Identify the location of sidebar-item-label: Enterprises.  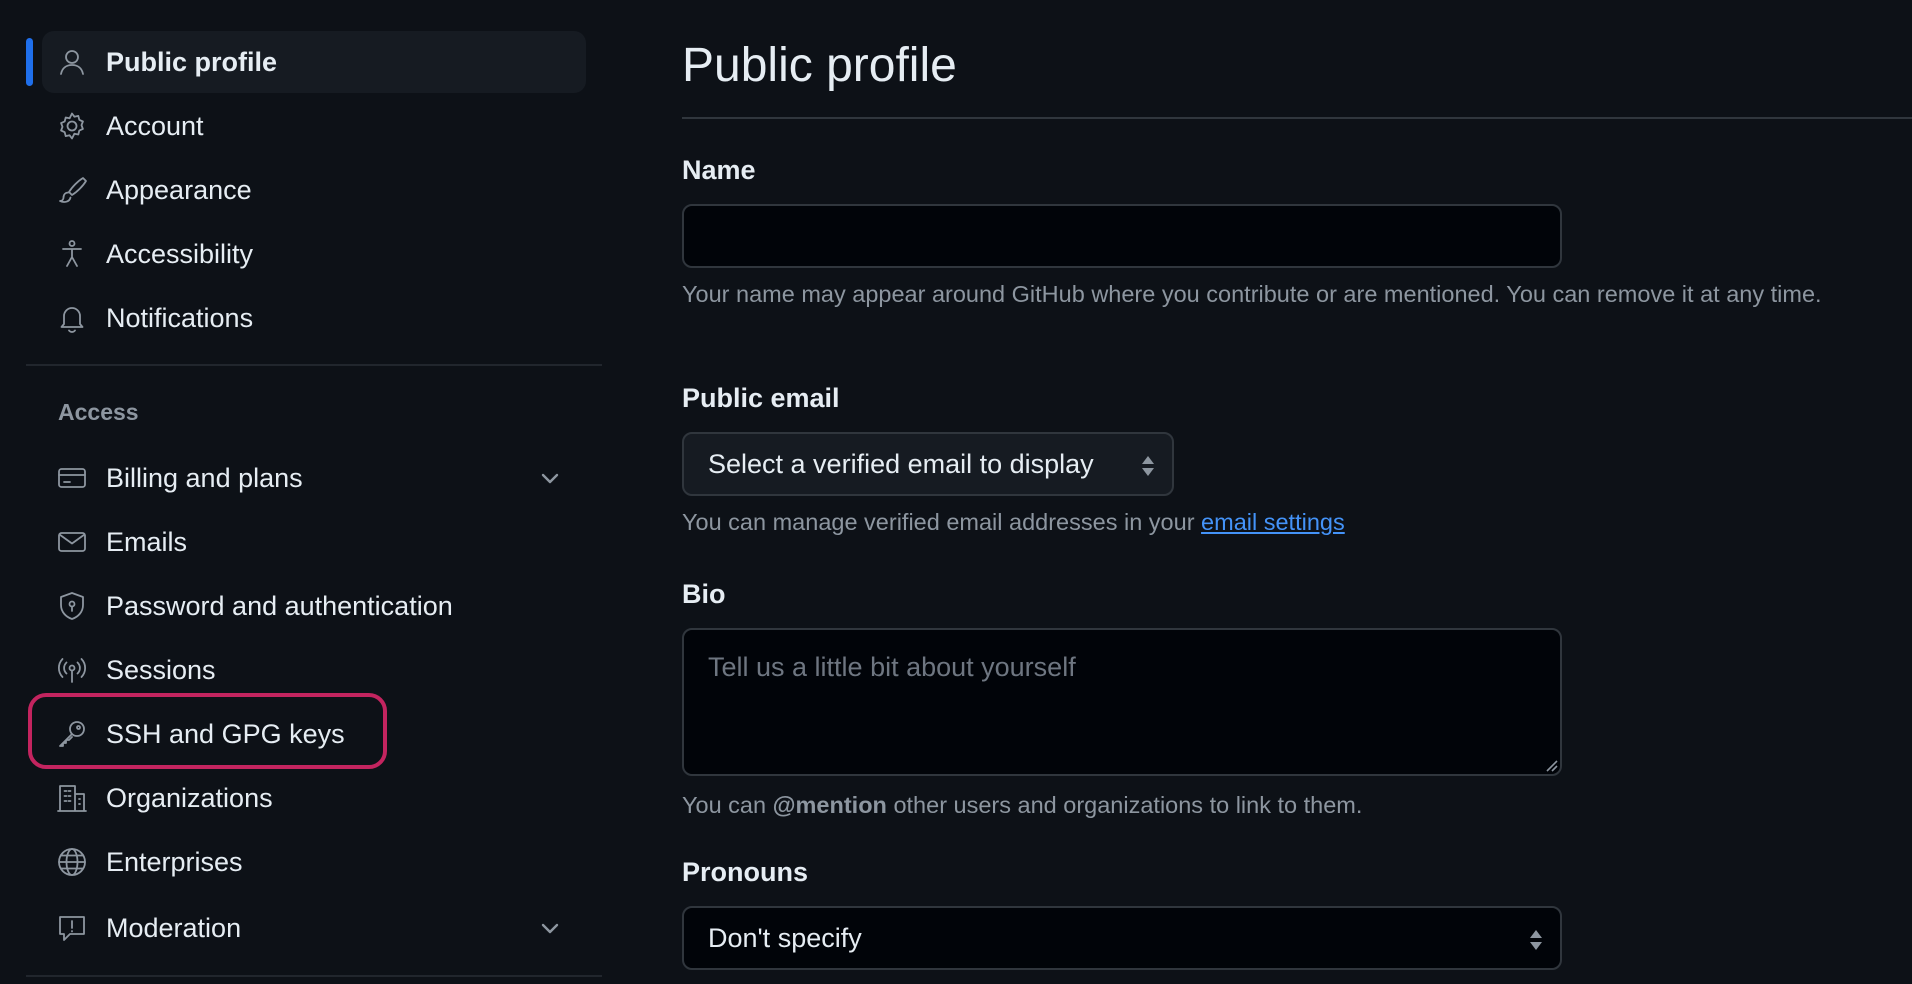
(174, 862).